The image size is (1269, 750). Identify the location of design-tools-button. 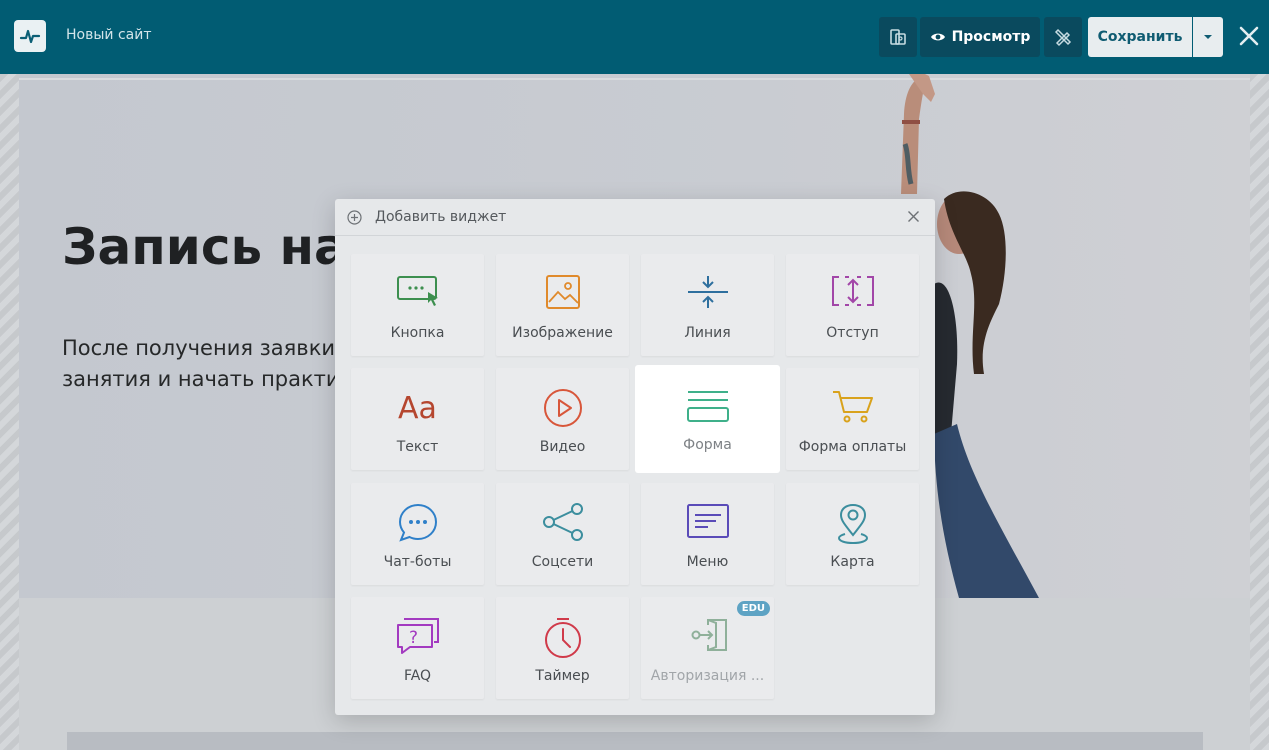
(1063, 37).